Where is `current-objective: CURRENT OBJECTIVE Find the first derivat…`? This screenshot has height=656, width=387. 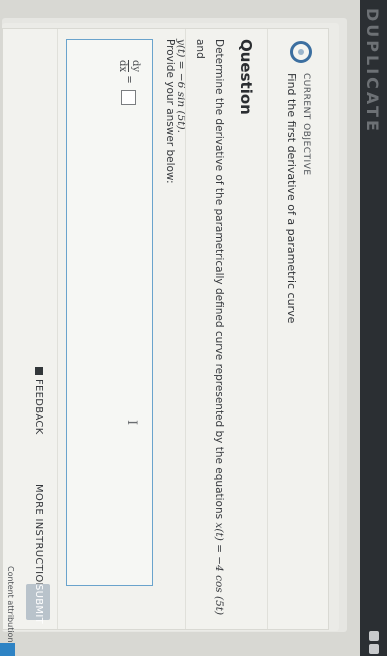 current-objective: CURRENT OBJECTIVE Find the first derivat… is located at coordinates (295, 325).